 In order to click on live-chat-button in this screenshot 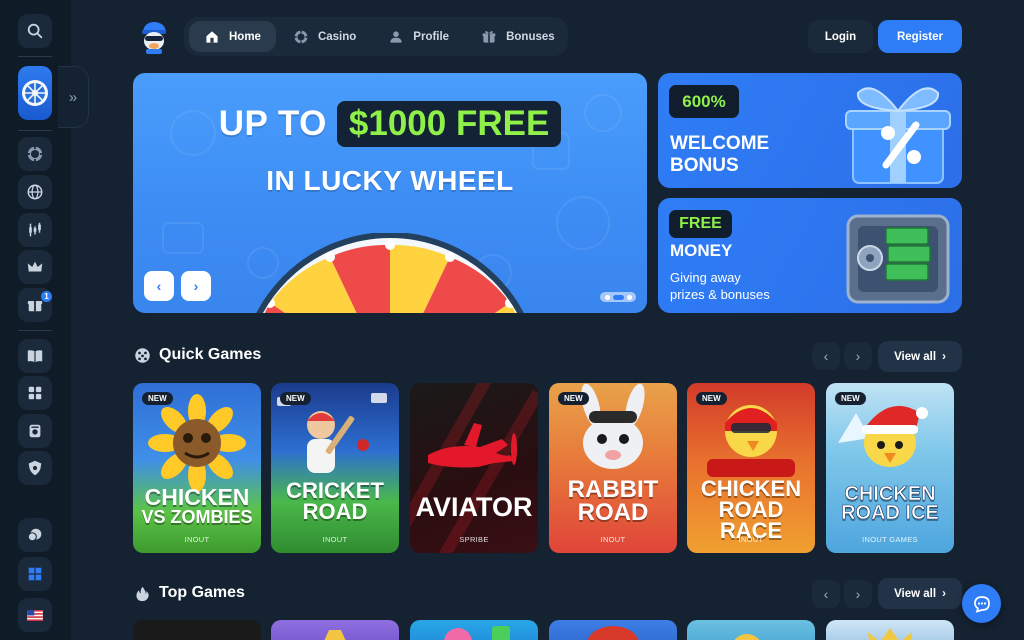, I will do `click(981, 603)`.